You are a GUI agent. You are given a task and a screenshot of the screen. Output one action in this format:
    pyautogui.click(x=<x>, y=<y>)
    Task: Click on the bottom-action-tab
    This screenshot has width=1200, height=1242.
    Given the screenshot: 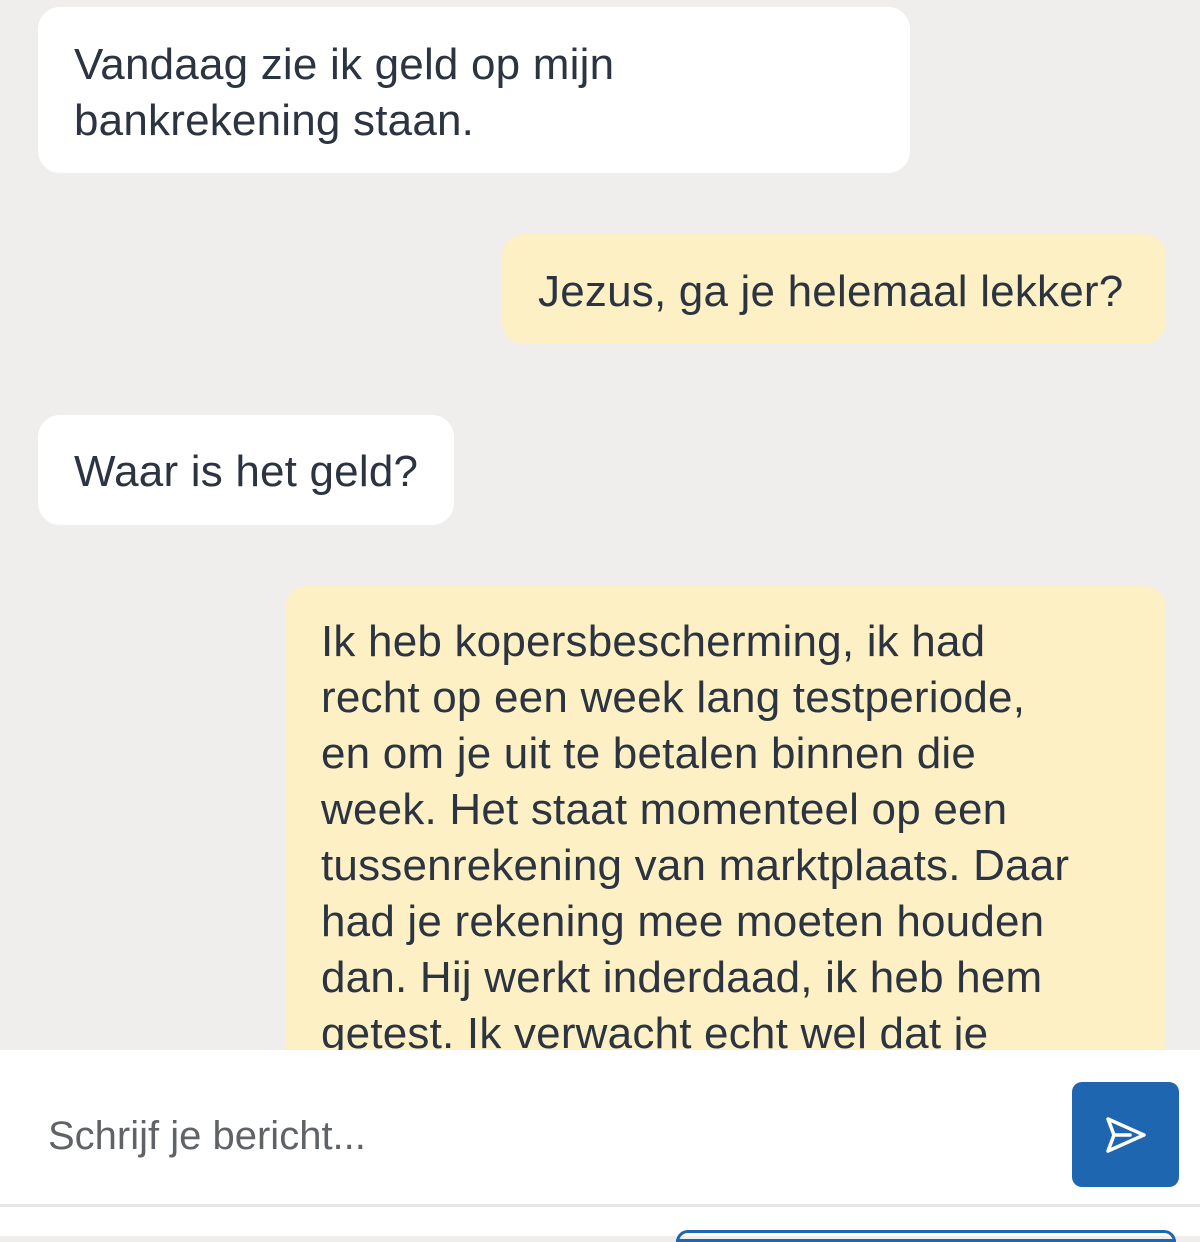 What is the action you would take?
    pyautogui.click(x=926, y=1236)
    